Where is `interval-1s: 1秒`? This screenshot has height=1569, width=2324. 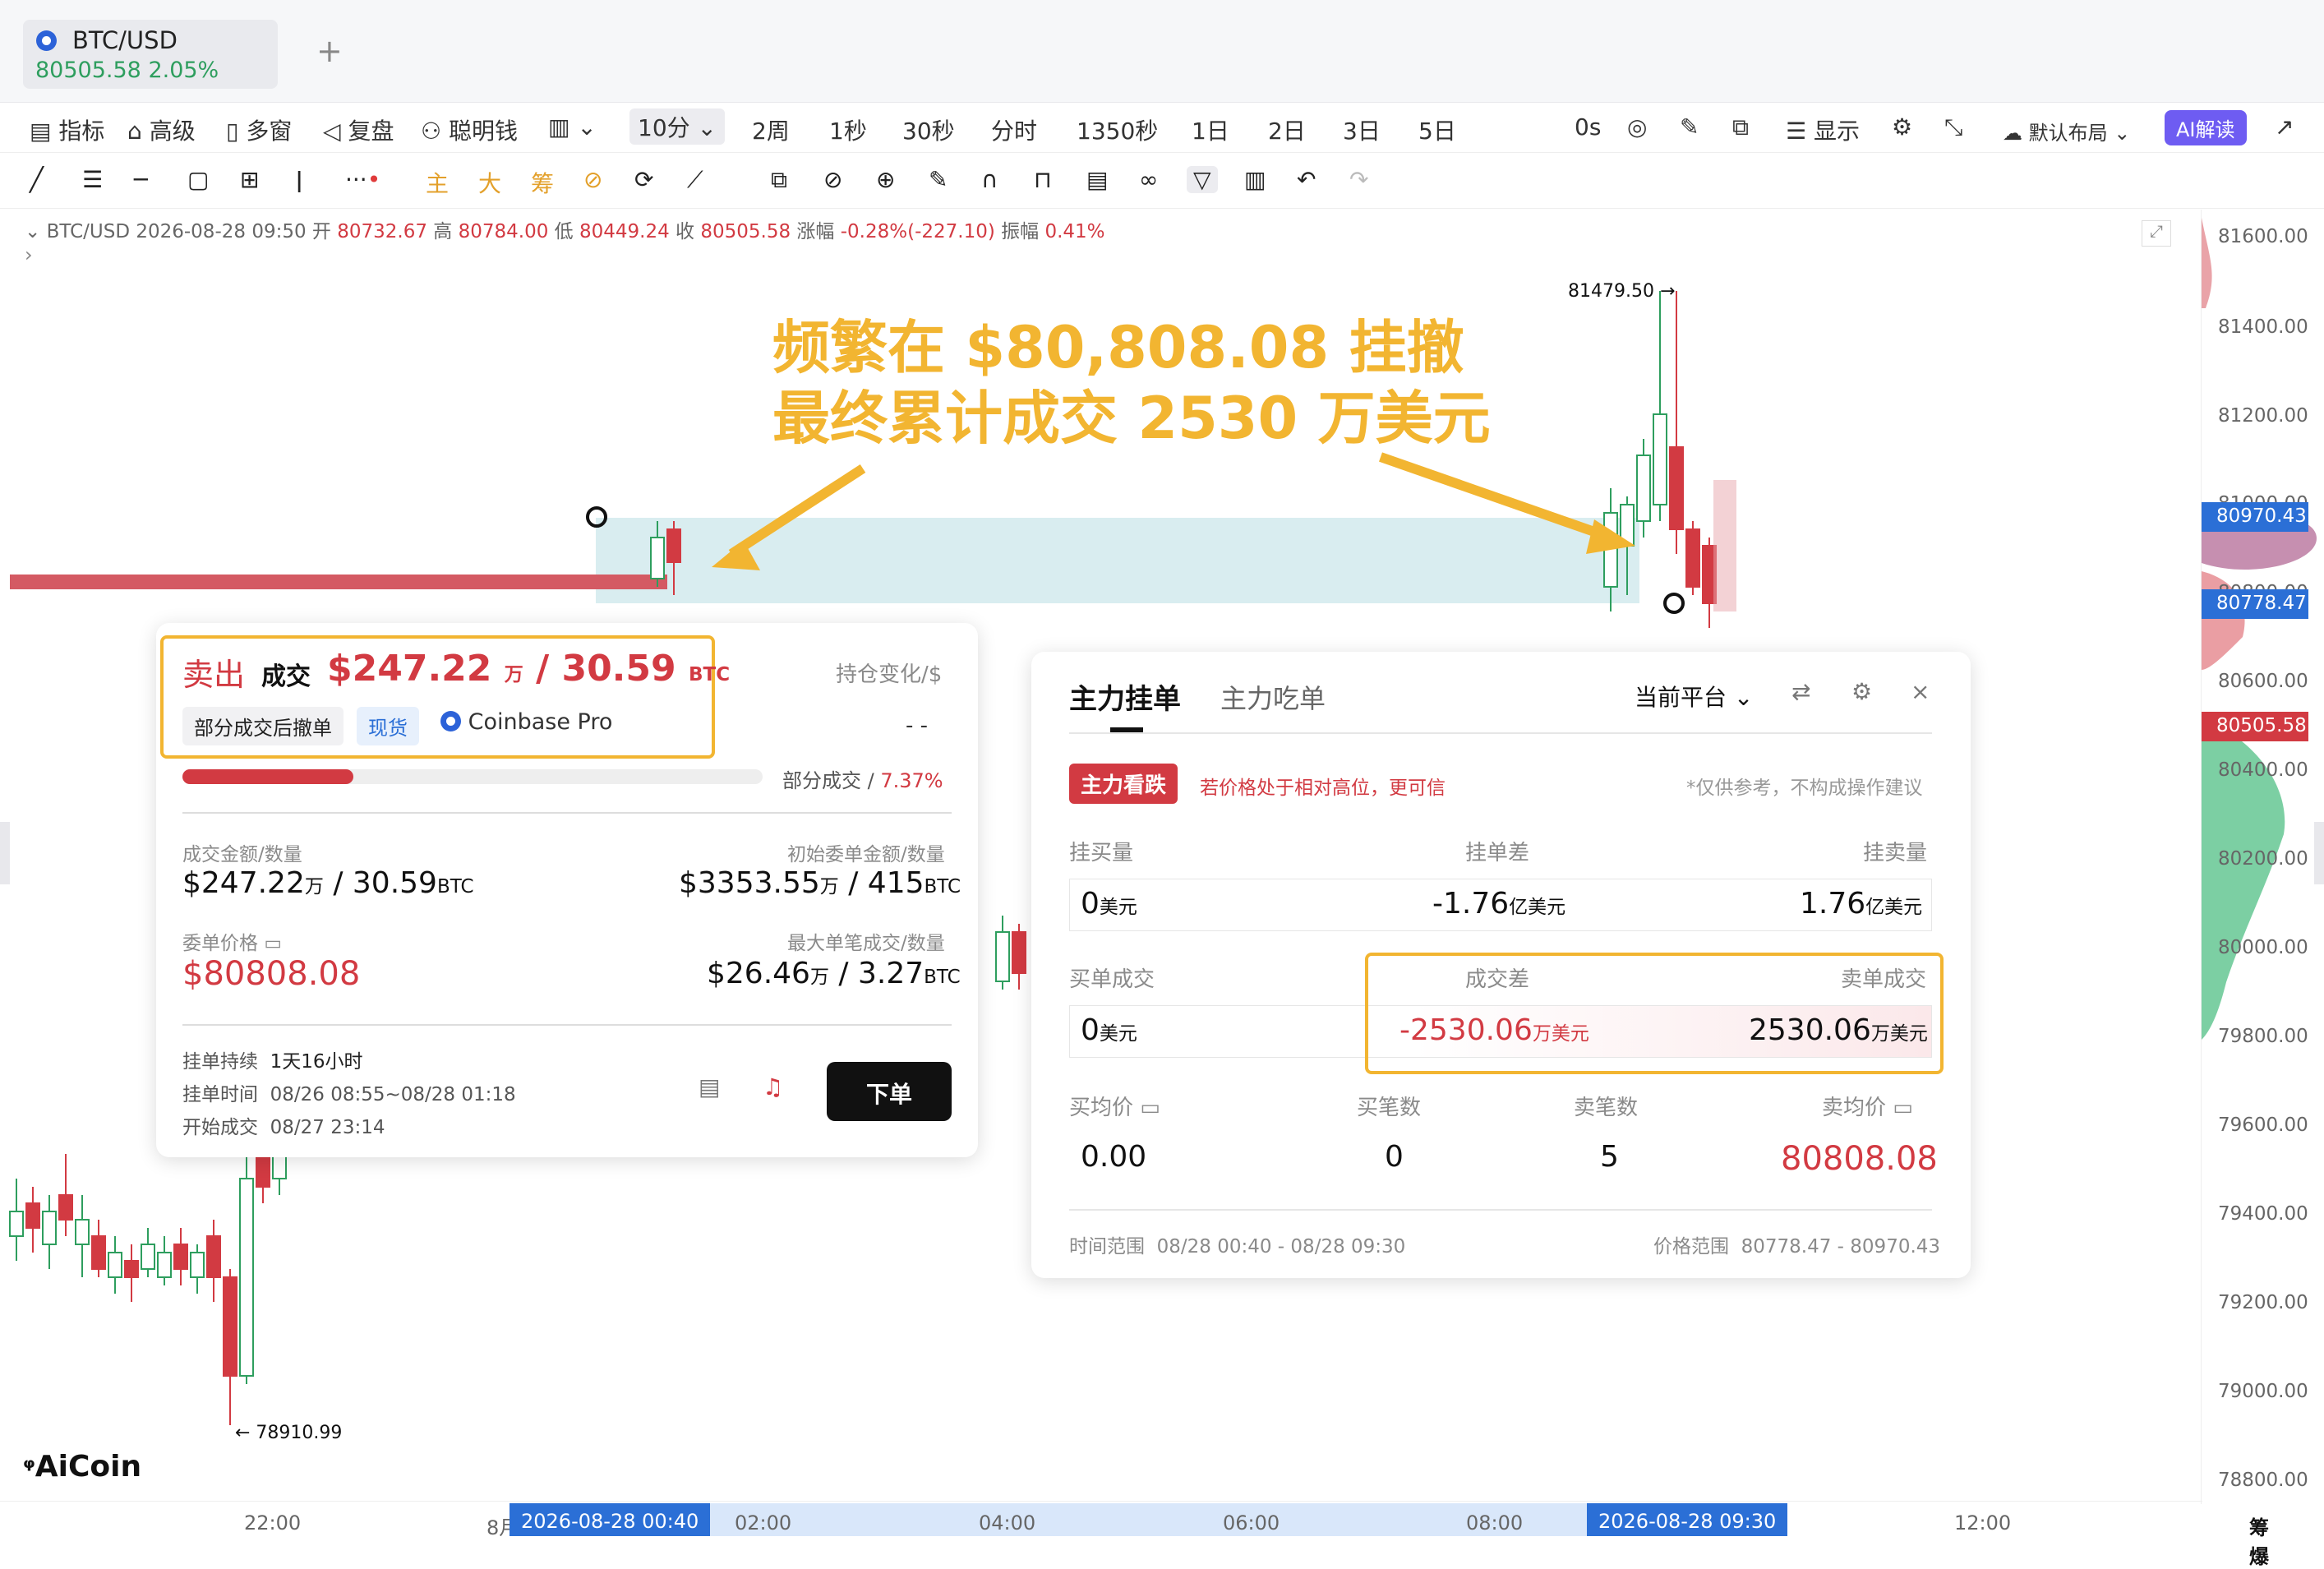
interval-1s: 1秒 is located at coordinates (848, 129).